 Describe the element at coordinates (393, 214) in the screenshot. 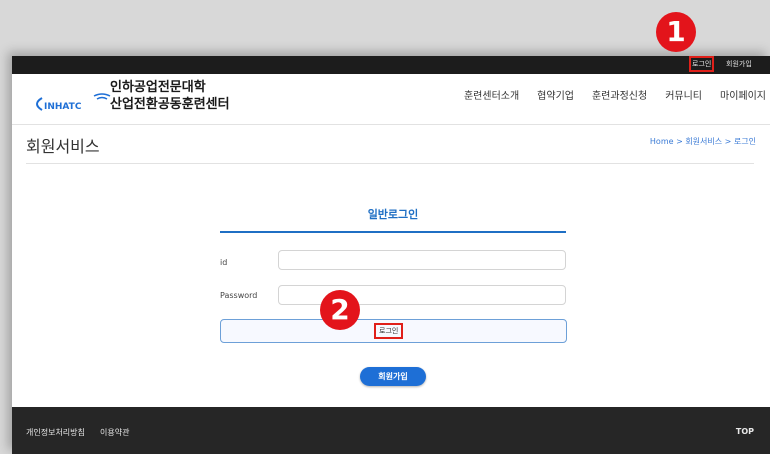

I see `login-section-title: 일반로그인` at that location.